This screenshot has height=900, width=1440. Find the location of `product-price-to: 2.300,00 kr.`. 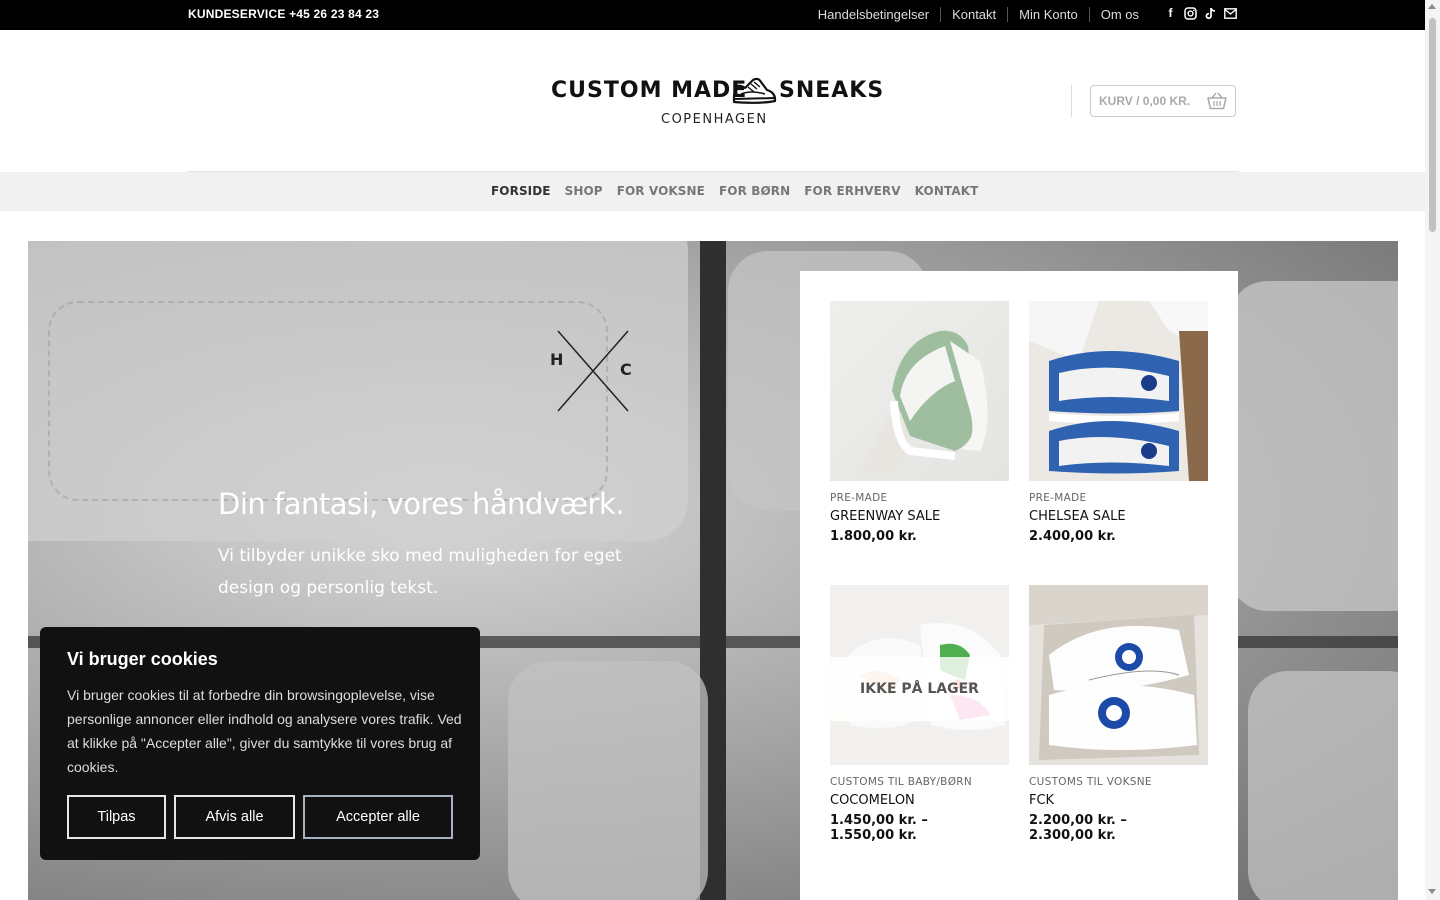

product-price-to: 2.300,00 kr. is located at coordinates (1072, 835).